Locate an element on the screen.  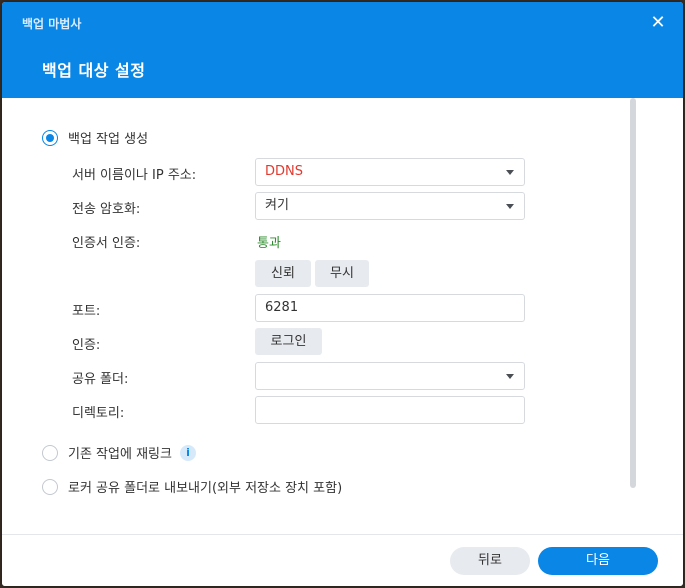
encryption-label: 전송 암호화: is located at coordinates (106, 209).